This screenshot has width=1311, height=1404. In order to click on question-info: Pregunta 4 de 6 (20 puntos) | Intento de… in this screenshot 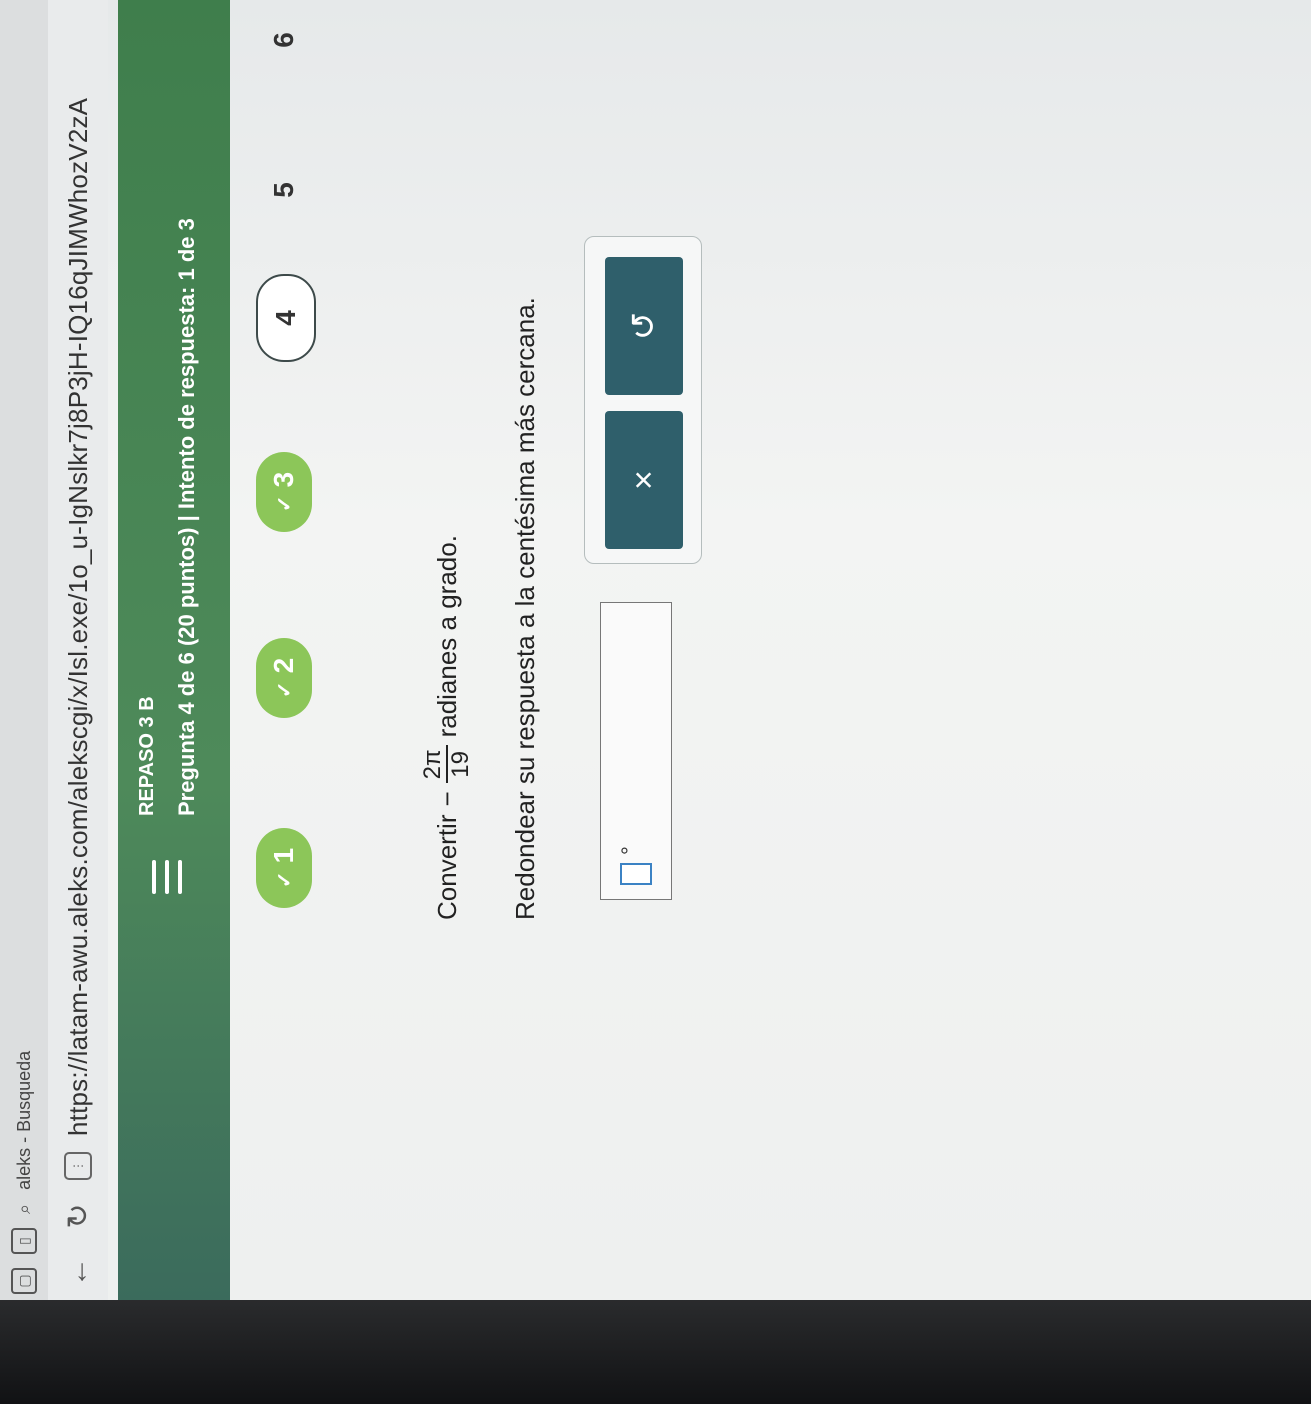, I will do `click(186, 517)`.